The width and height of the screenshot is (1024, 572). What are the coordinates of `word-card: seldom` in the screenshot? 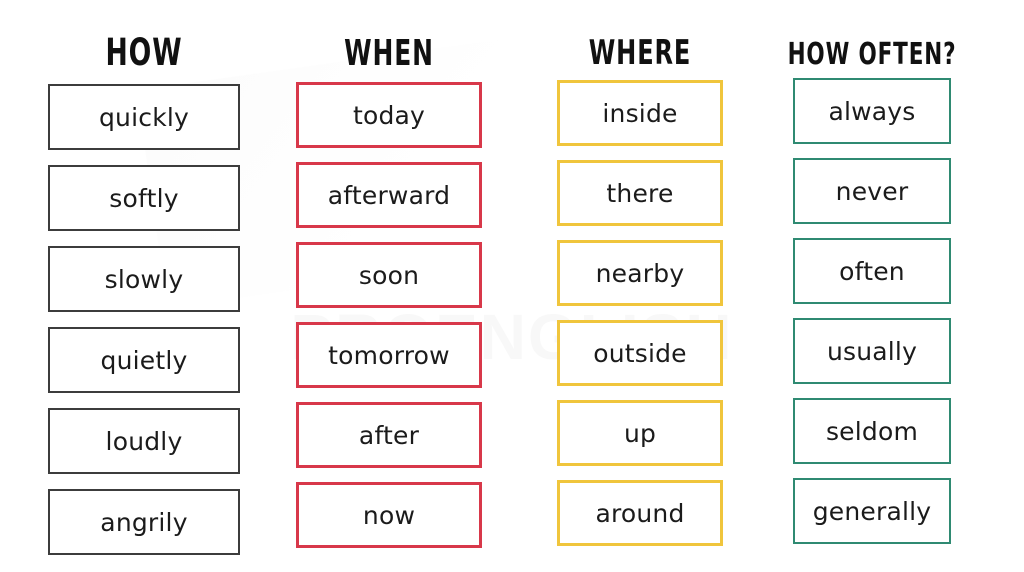 It's located at (872, 431).